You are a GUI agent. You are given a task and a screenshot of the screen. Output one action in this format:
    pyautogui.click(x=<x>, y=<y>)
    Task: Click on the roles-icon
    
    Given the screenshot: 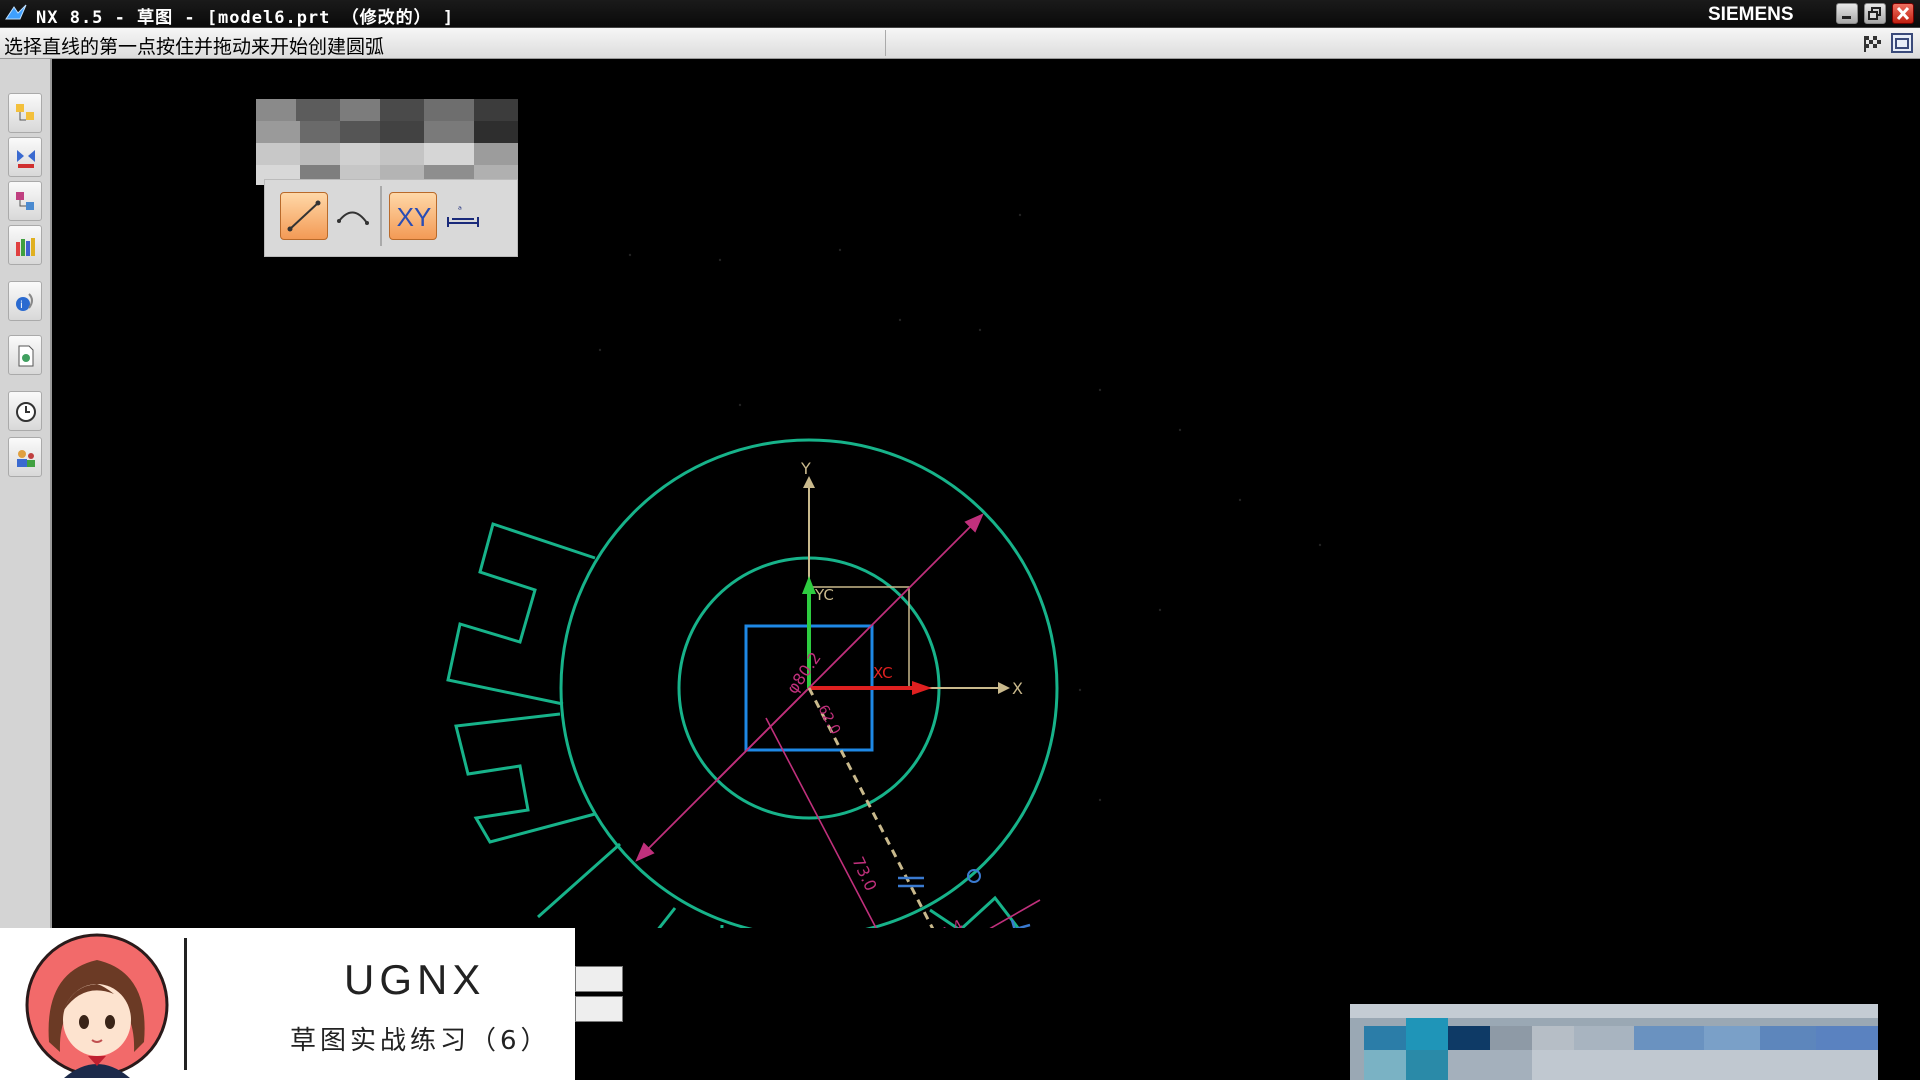 What is the action you would take?
    pyautogui.click(x=26, y=458)
    